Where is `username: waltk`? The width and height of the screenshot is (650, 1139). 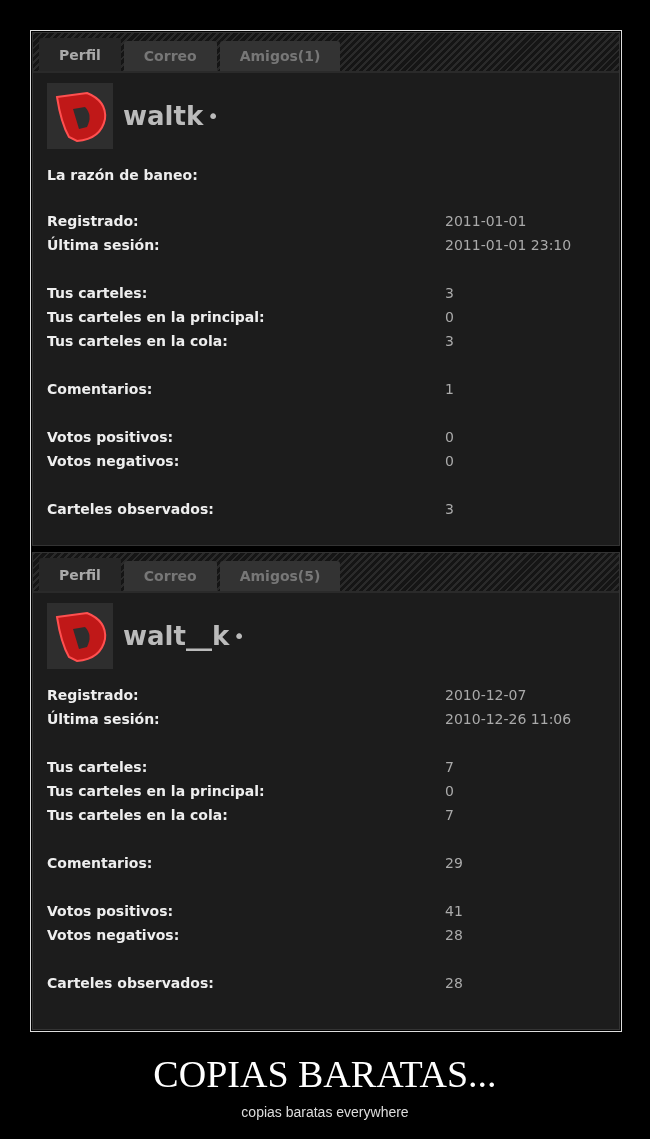 username: waltk is located at coordinates (163, 116).